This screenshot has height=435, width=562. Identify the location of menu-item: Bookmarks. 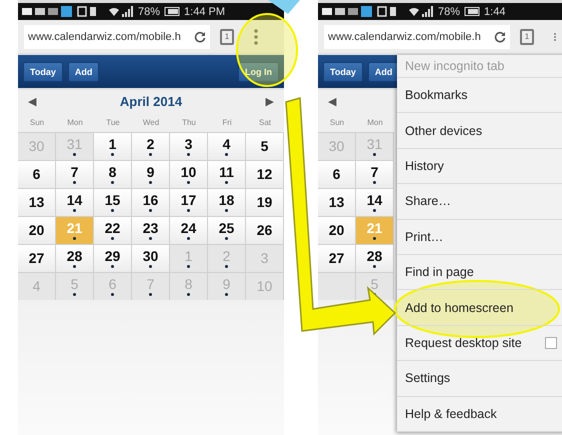
(479, 96).